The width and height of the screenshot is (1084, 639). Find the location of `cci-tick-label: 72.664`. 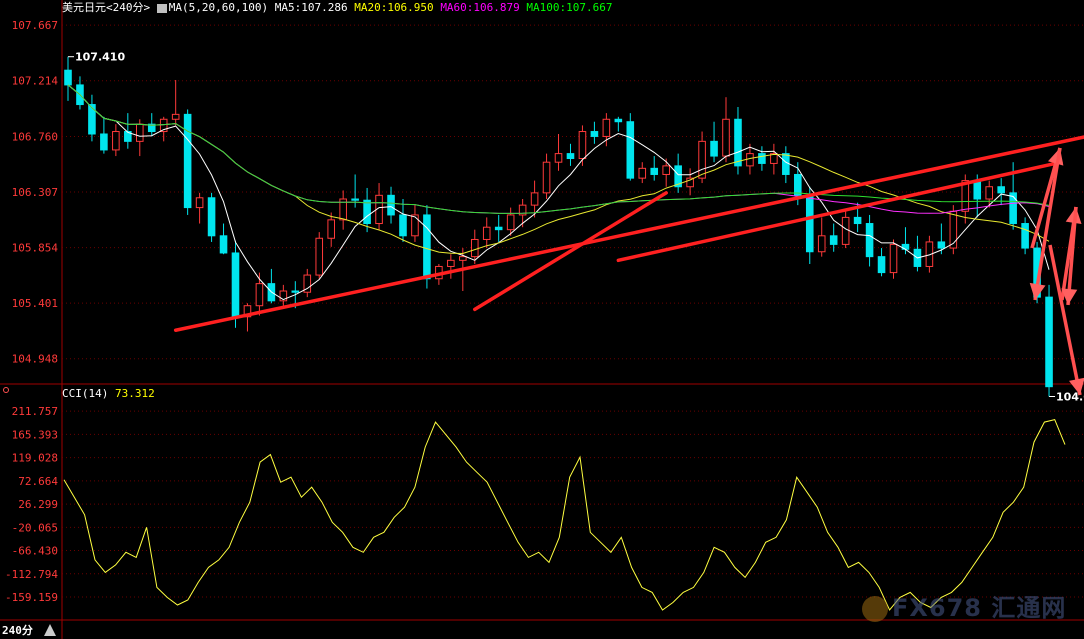

cci-tick-label: 72.664 is located at coordinates (38, 481).